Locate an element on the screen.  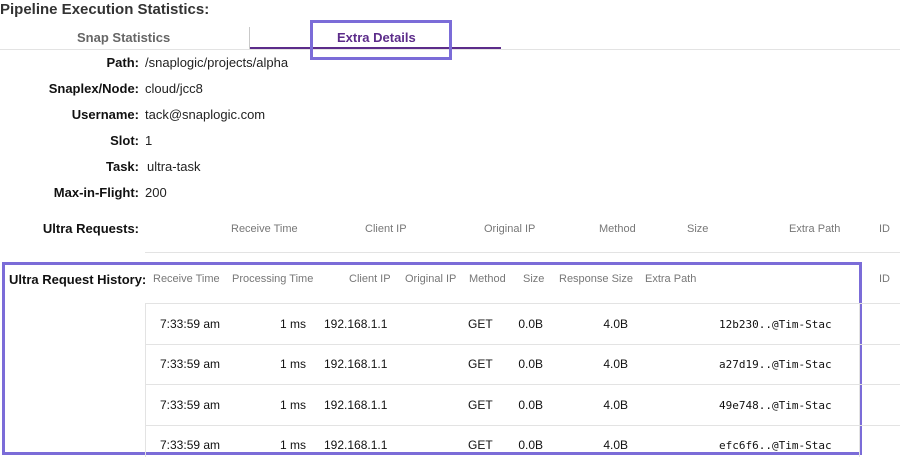
hist-row-3-response-size: 4.0B is located at coordinates (615, 405).